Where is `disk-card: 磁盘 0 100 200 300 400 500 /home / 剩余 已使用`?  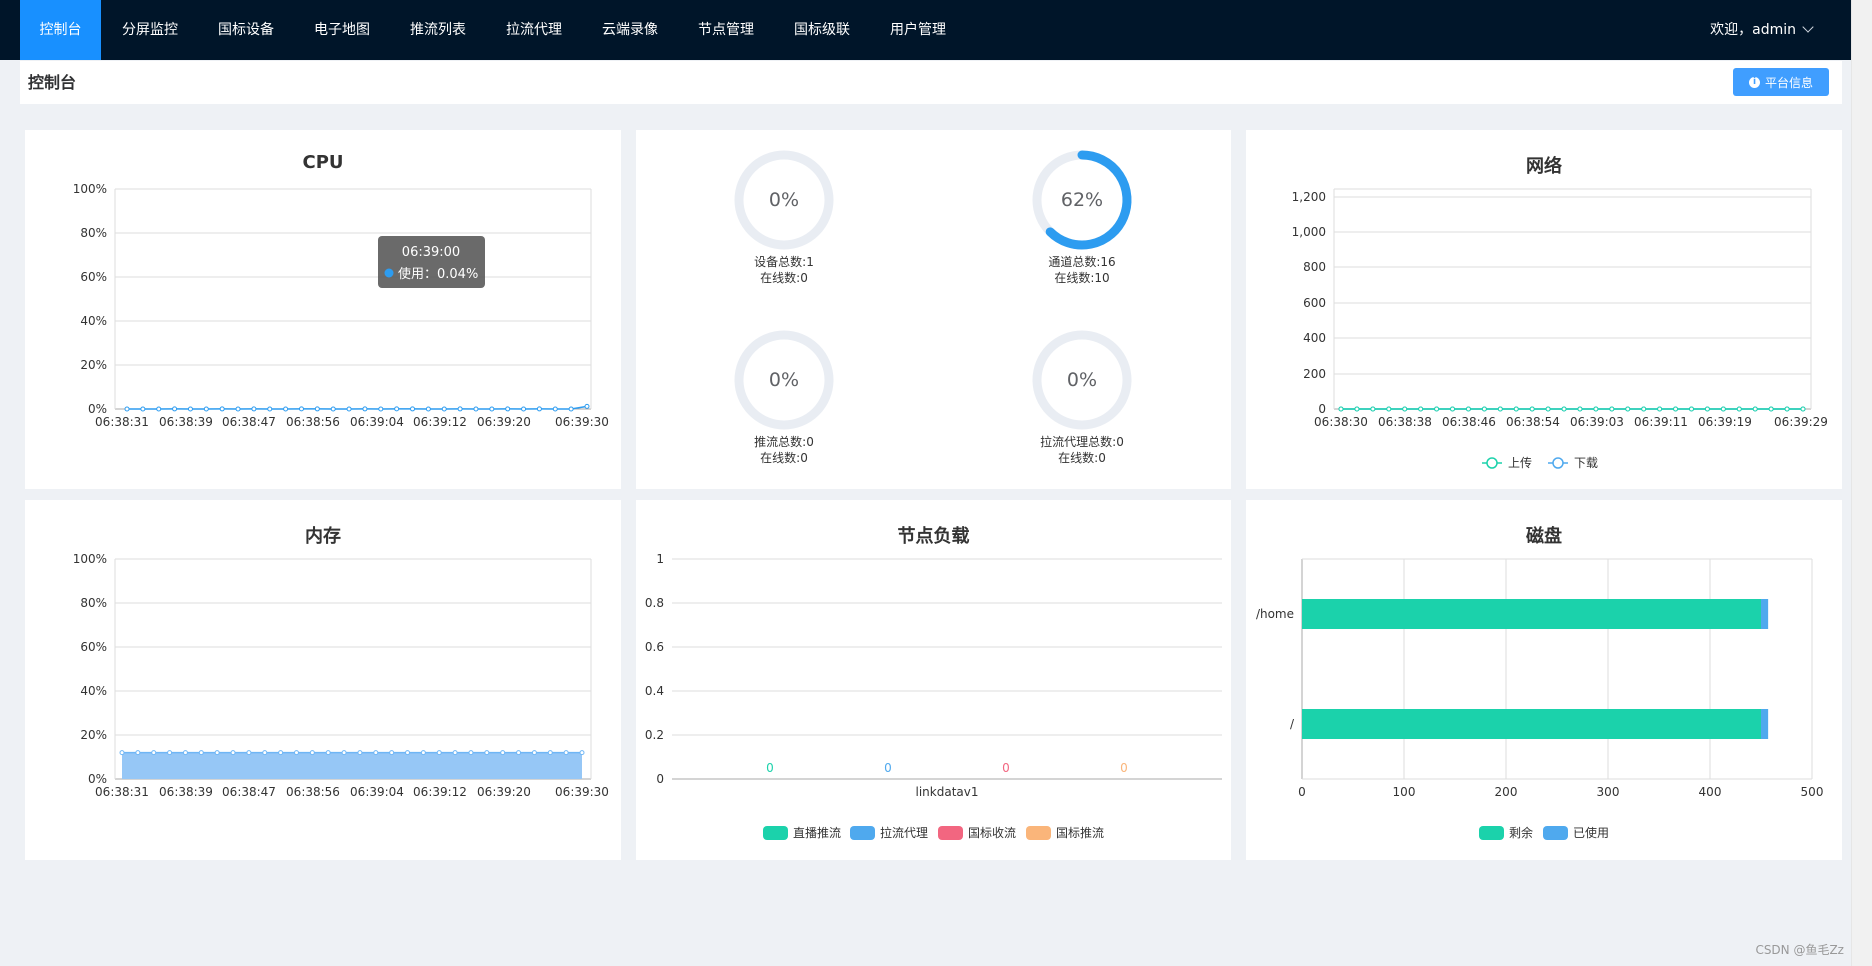 disk-card: 磁盘 0 100 200 300 400 500 /home / 剩余 已使用 is located at coordinates (1544, 680).